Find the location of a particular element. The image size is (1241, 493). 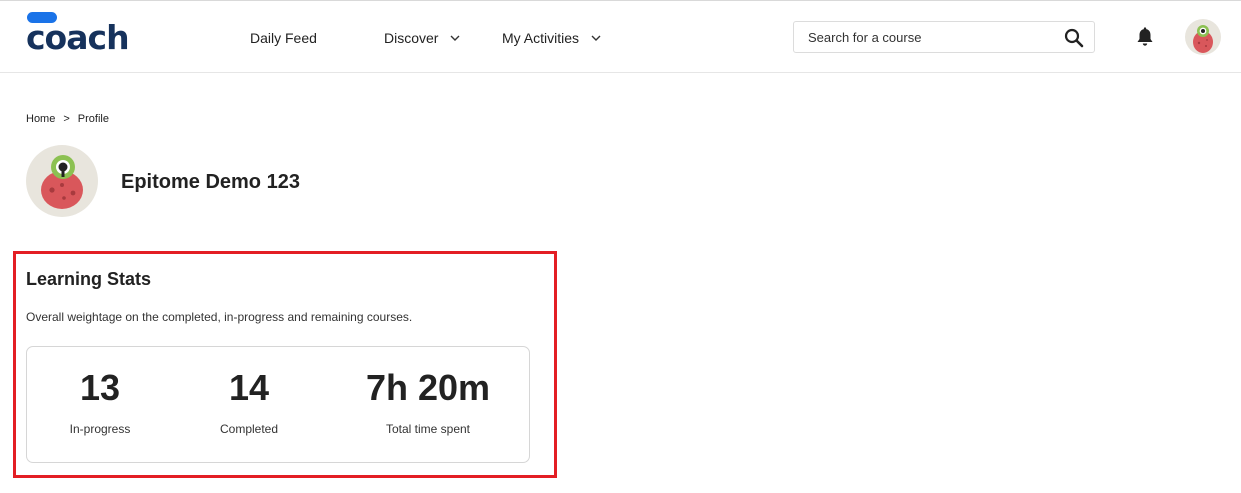

stat-label: Completed is located at coordinates (249, 429).